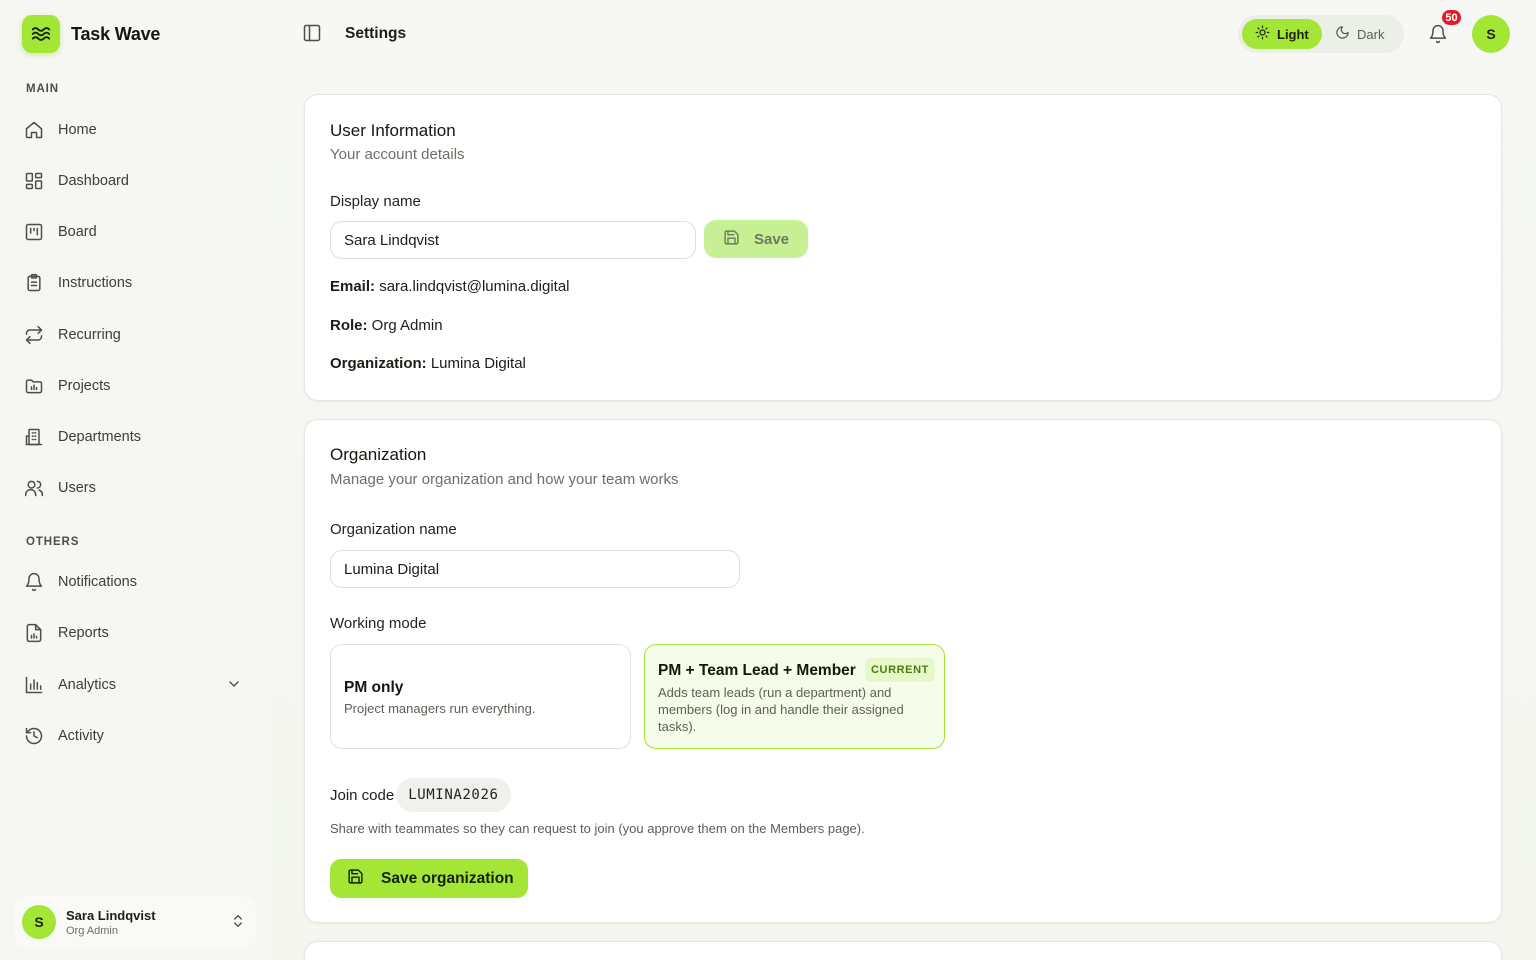 The image size is (1536, 960). I want to click on current-badge: CURRENT, so click(900, 670).